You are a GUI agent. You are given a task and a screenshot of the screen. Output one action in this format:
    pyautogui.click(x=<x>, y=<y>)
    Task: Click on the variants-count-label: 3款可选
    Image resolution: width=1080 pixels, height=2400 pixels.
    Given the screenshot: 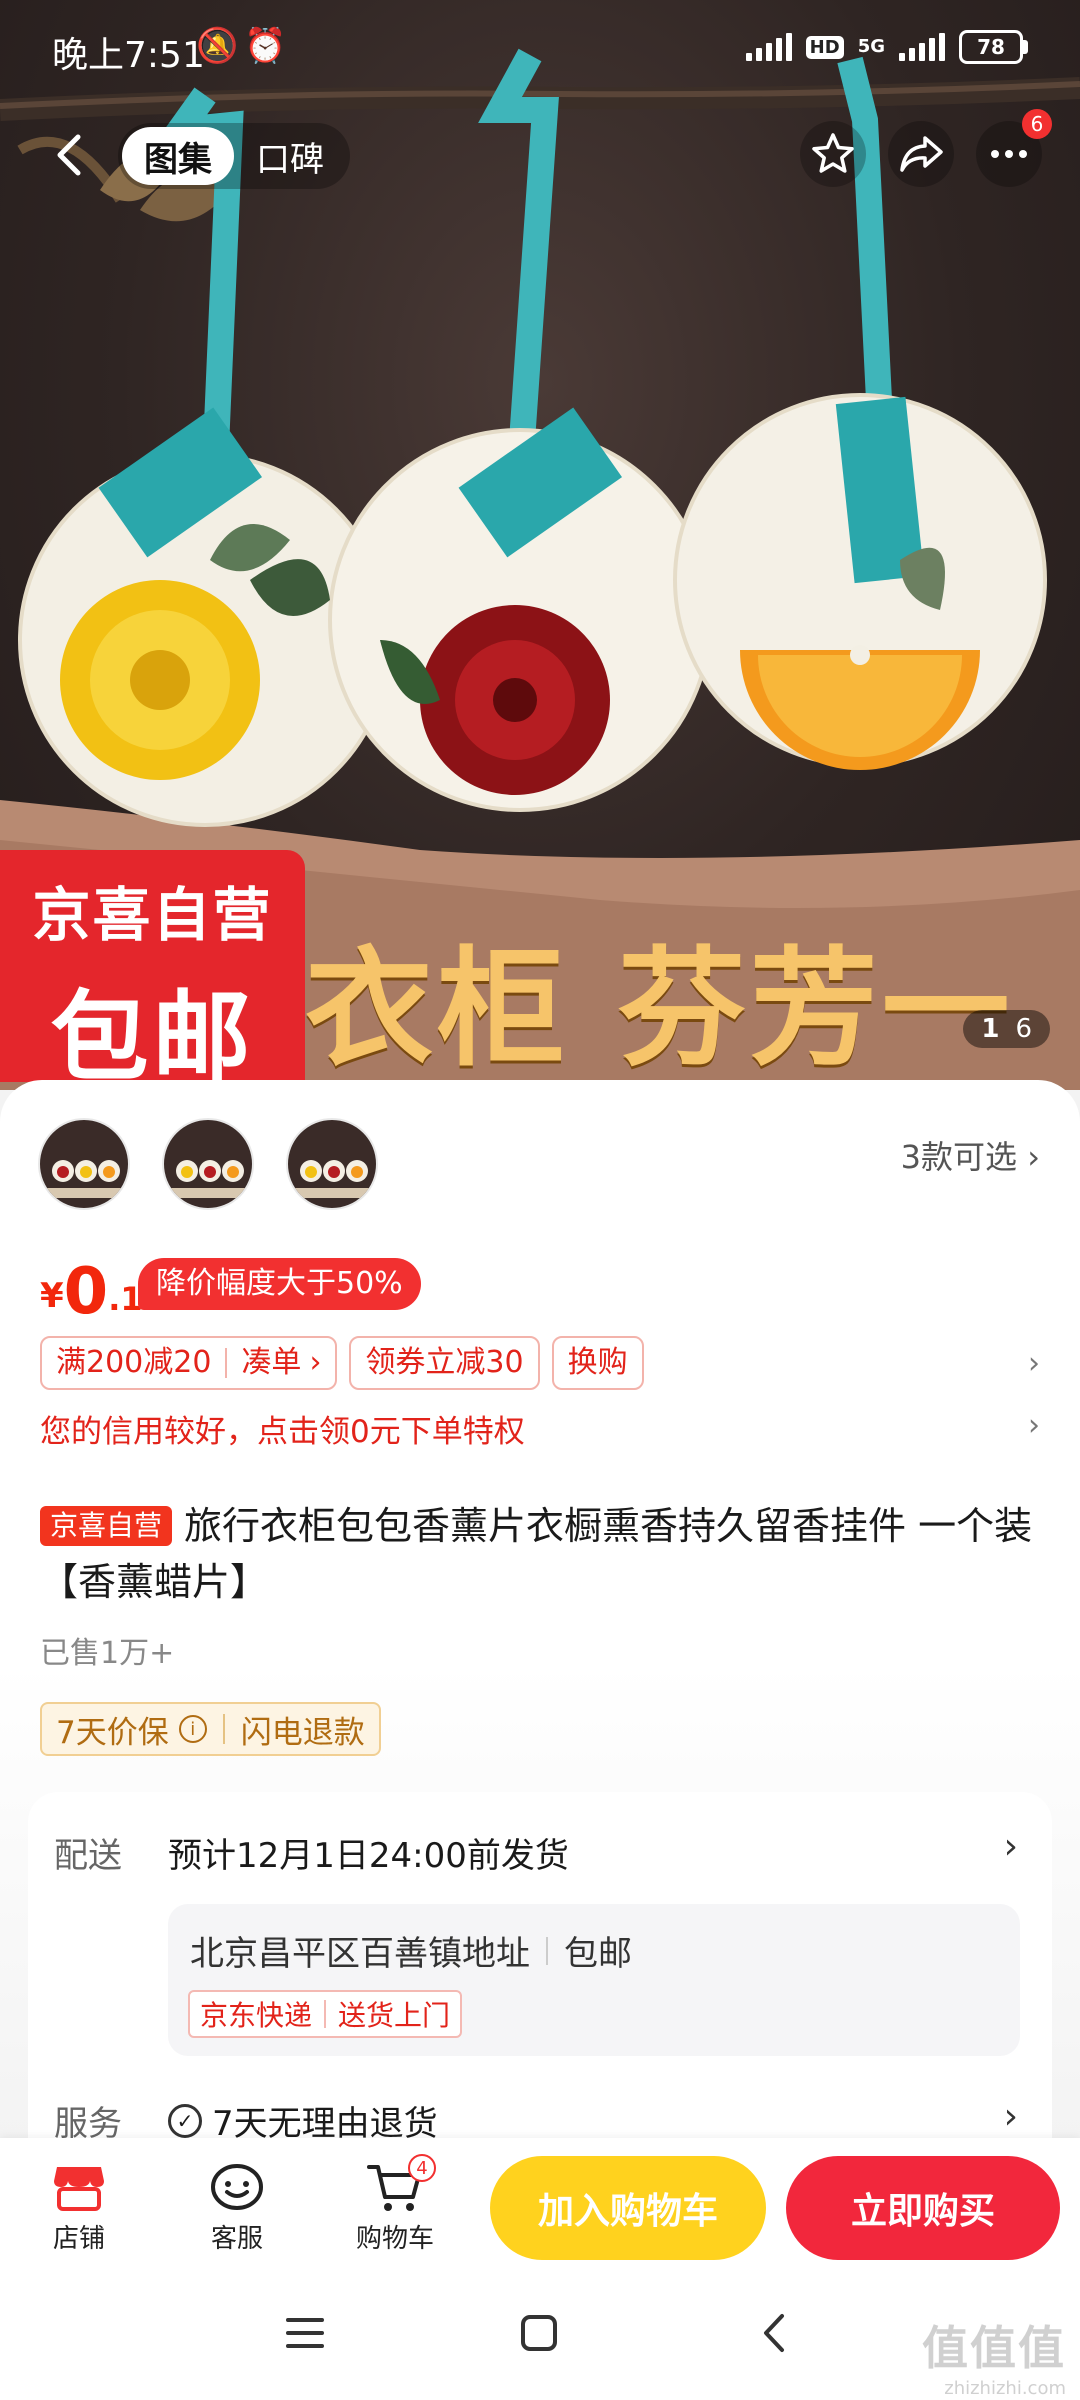 What is the action you would take?
    pyautogui.click(x=959, y=1157)
    